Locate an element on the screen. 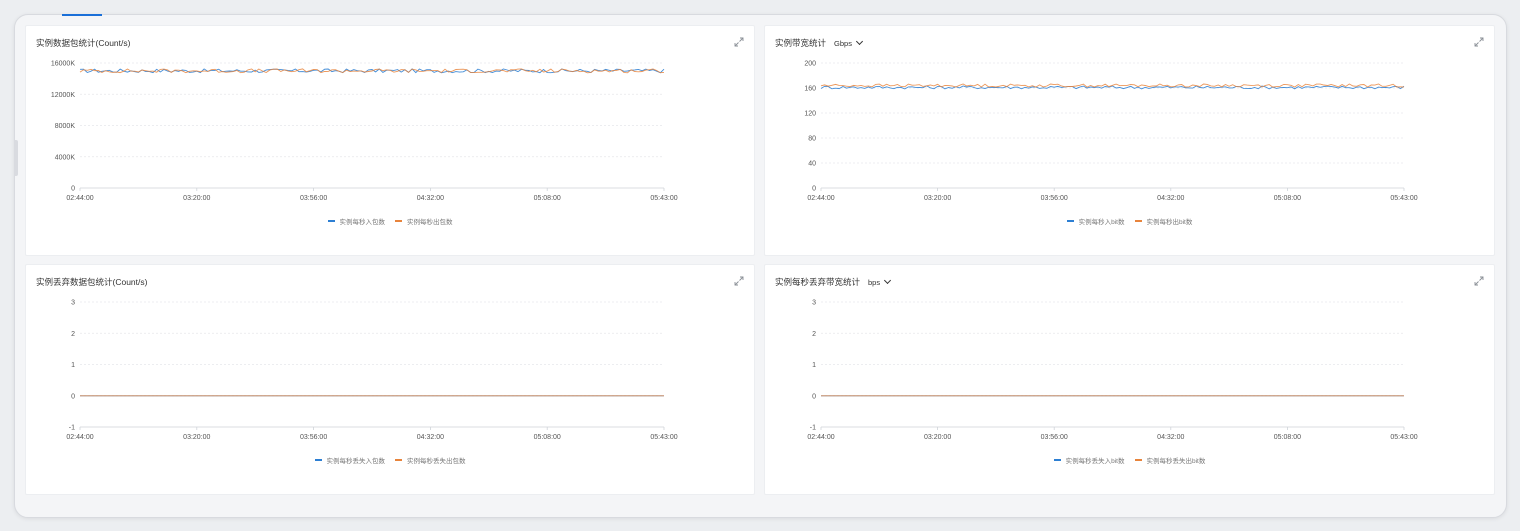  unit-select: bps is located at coordinates (880, 281).